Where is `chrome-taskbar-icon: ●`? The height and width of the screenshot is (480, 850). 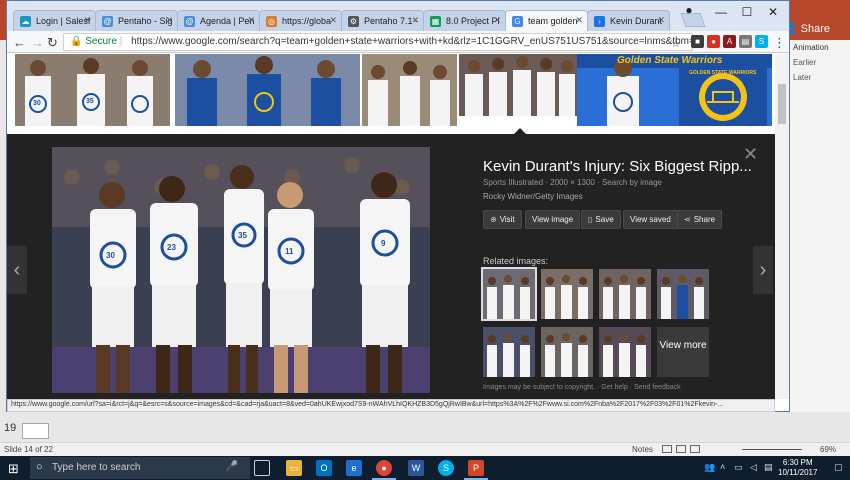
chrome-taskbar-icon: ● is located at coordinates (384, 468).